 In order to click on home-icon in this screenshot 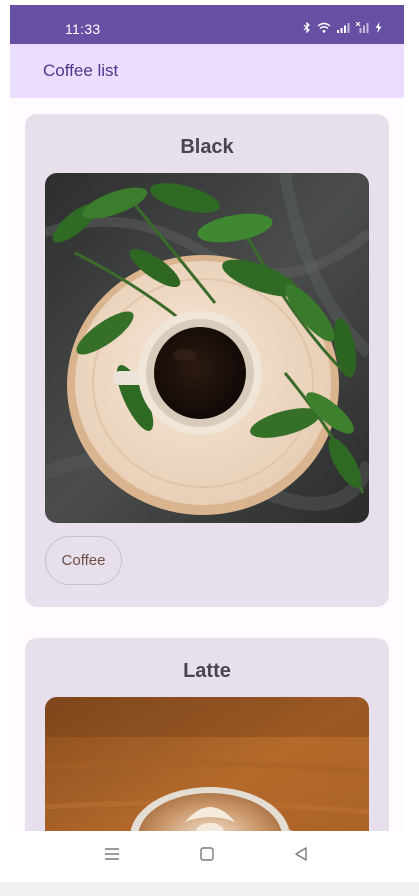, I will do `click(207, 856)`.